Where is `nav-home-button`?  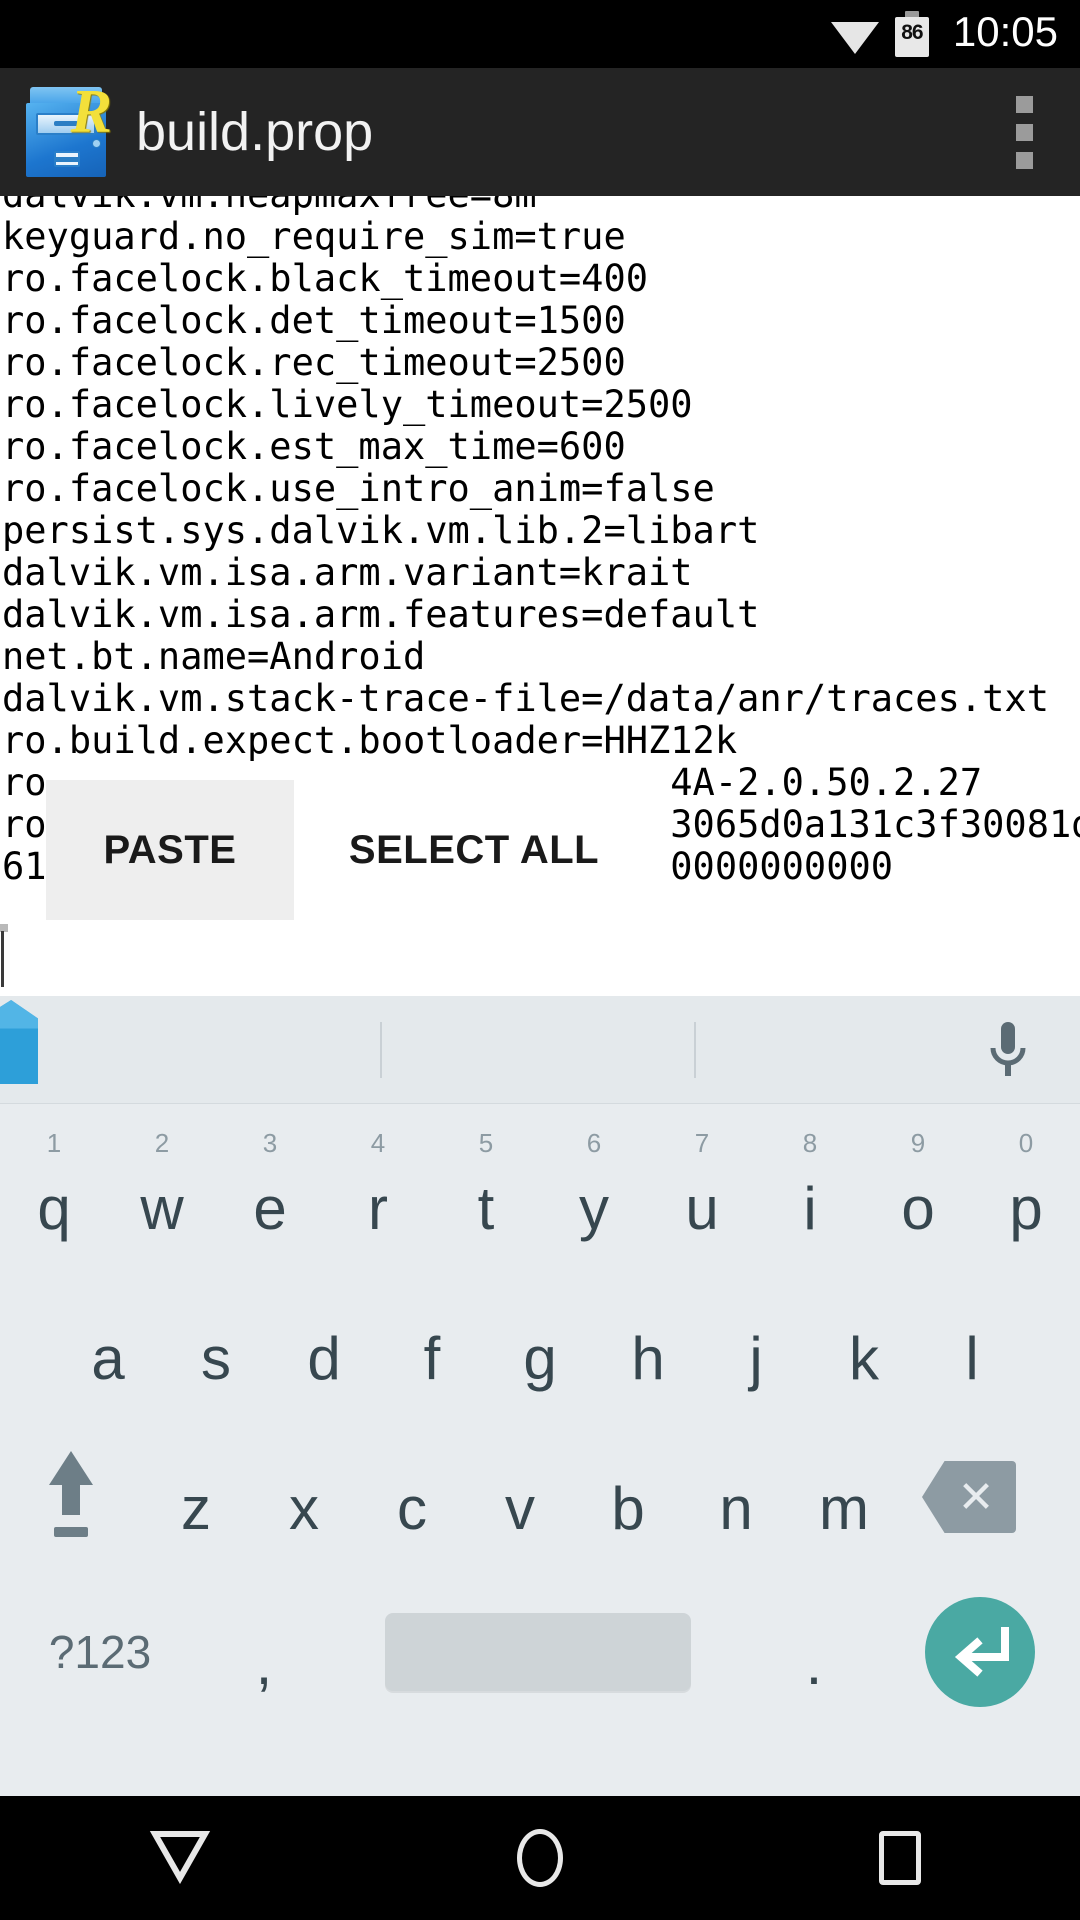 nav-home-button is located at coordinates (540, 1858).